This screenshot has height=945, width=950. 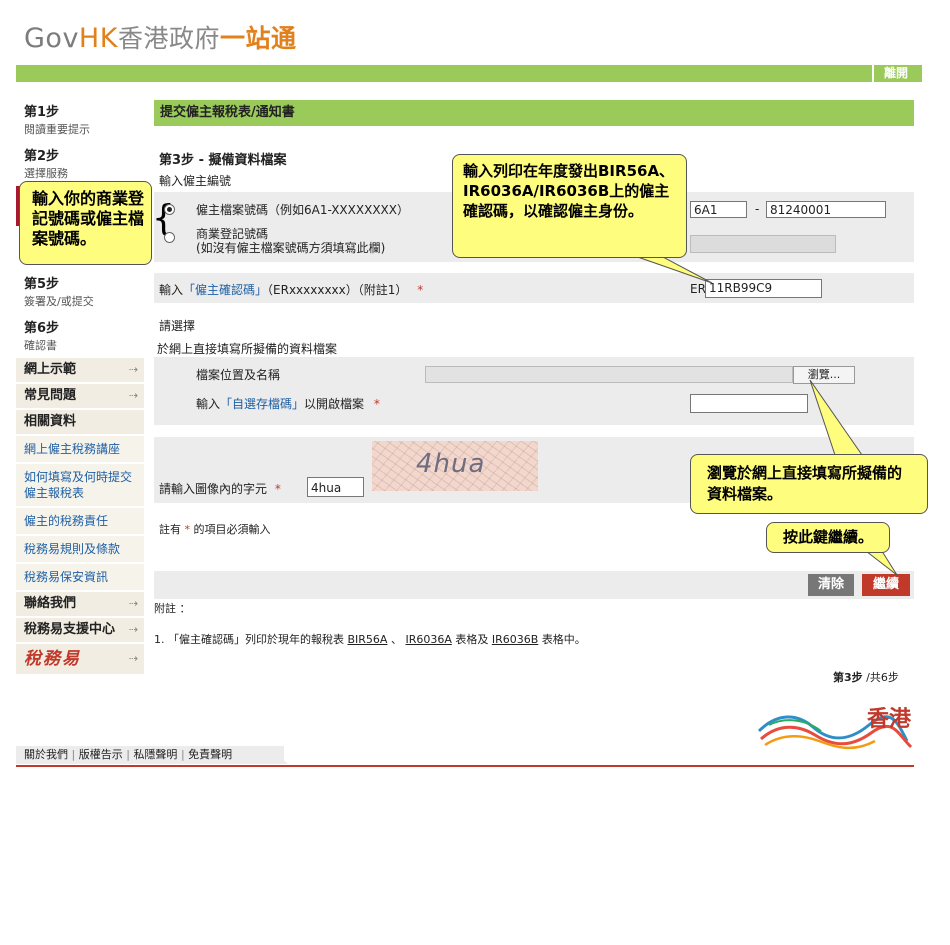 What do you see at coordinates (809, 484) in the screenshot?
I see `callout-browse: 瀏覽於網上直接填寫所擬備的資料檔案。` at bounding box center [809, 484].